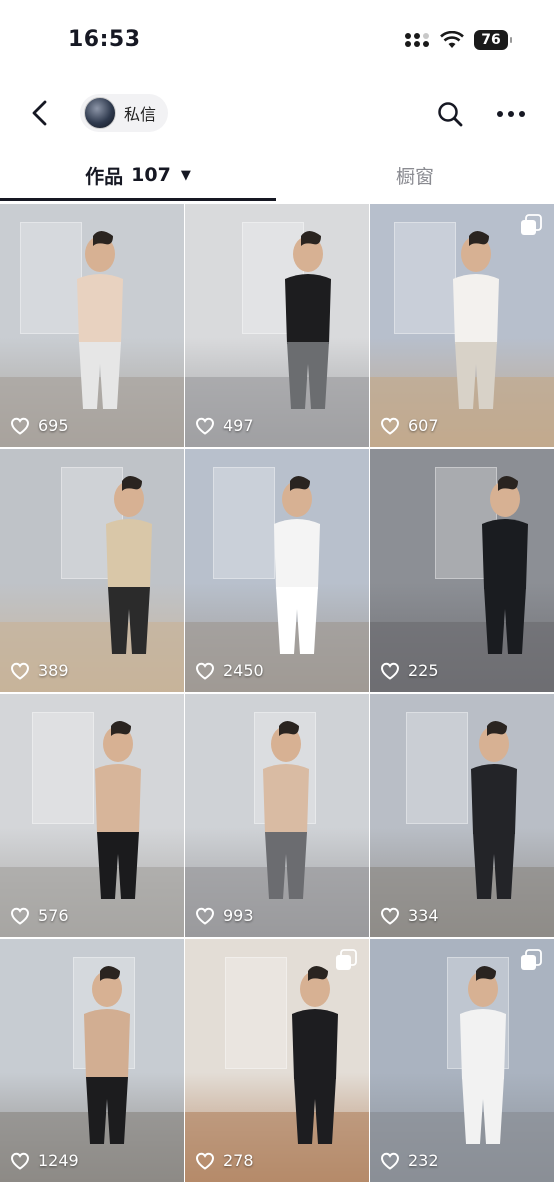 Image resolution: width=554 pixels, height=1200 pixels. I want to click on like-count: 607, so click(409, 425).